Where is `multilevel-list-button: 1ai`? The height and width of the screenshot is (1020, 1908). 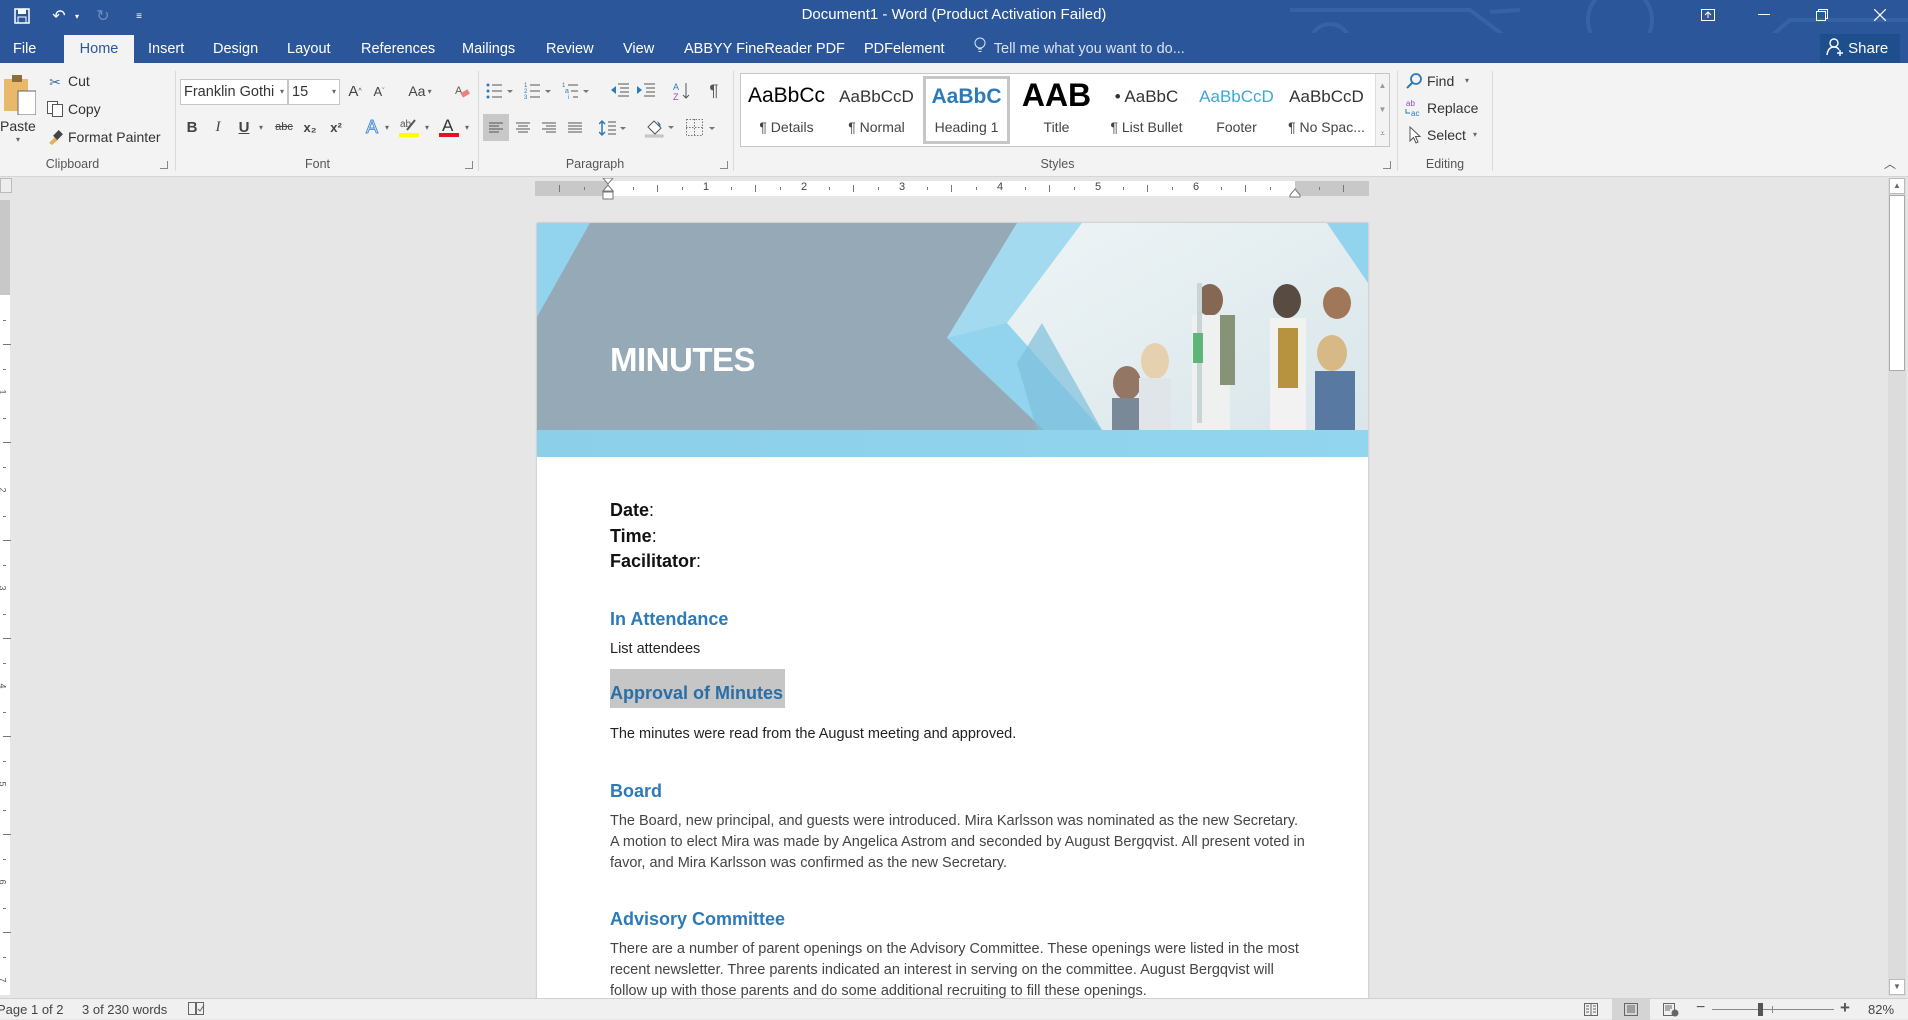 multilevel-list-button: 1ai is located at coordinates (577, 91).